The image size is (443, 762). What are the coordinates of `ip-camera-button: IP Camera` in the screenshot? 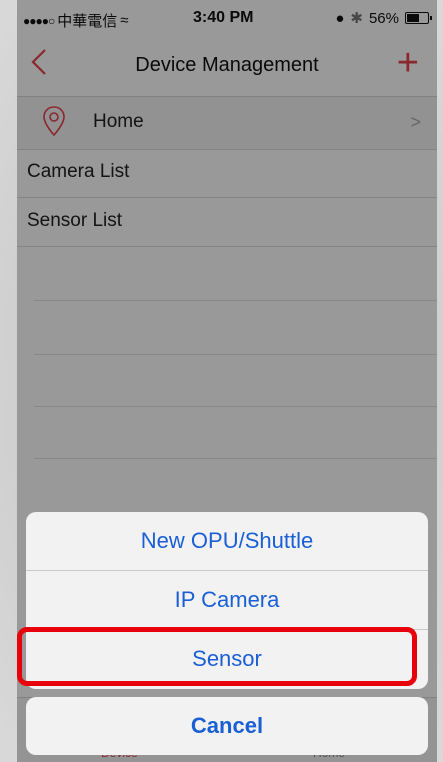 It's located at (227, 600).